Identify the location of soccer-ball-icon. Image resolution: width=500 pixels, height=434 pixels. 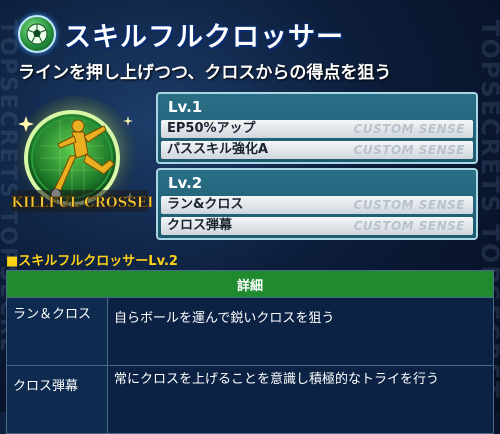
(37, 34).